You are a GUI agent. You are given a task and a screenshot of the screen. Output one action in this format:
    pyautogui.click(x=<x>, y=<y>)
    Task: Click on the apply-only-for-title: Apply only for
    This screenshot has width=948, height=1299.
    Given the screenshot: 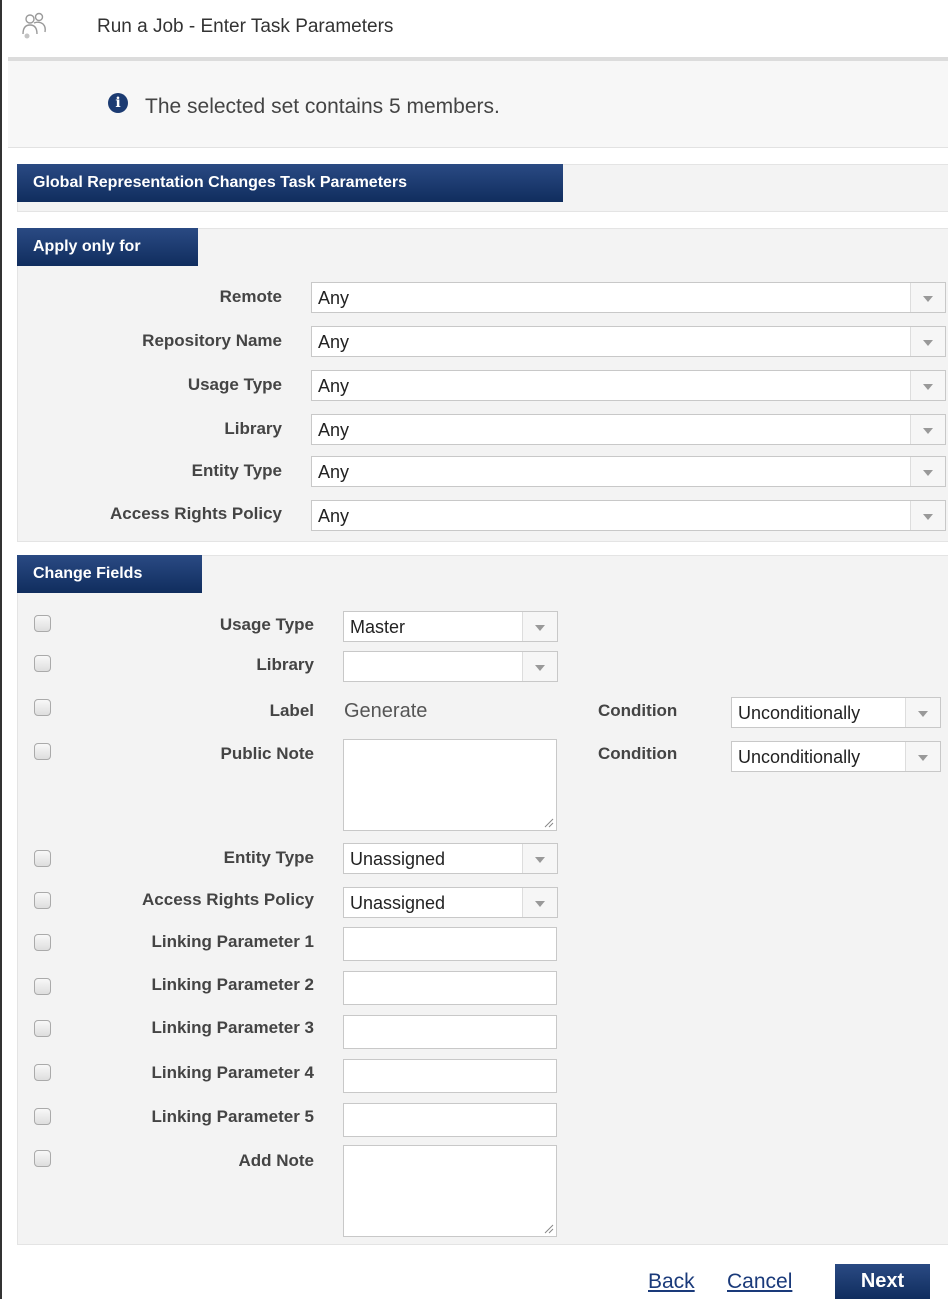 What is the action you would take?
    pyautogui.click(x=107, y=247)
    